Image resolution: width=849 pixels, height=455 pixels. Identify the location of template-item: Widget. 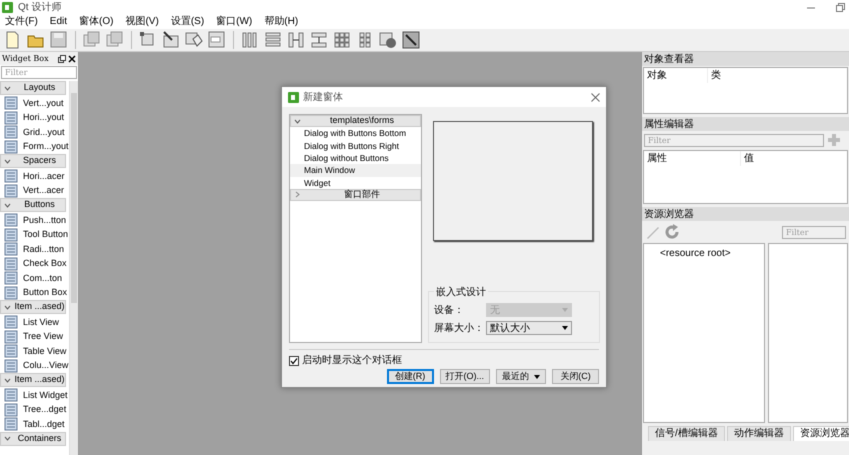
(355, 182).